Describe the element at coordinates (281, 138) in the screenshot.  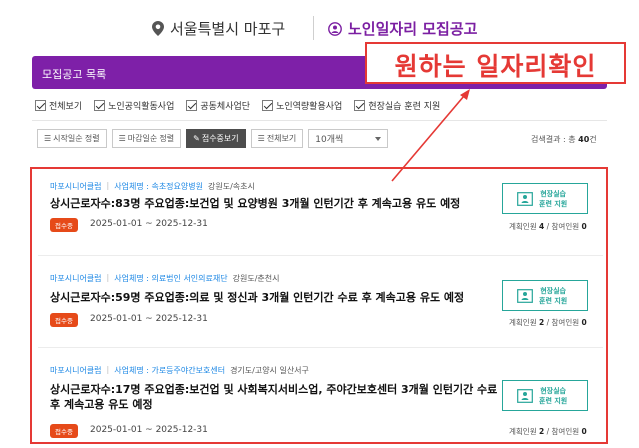
I see `button-label: 전체보기` at that location.